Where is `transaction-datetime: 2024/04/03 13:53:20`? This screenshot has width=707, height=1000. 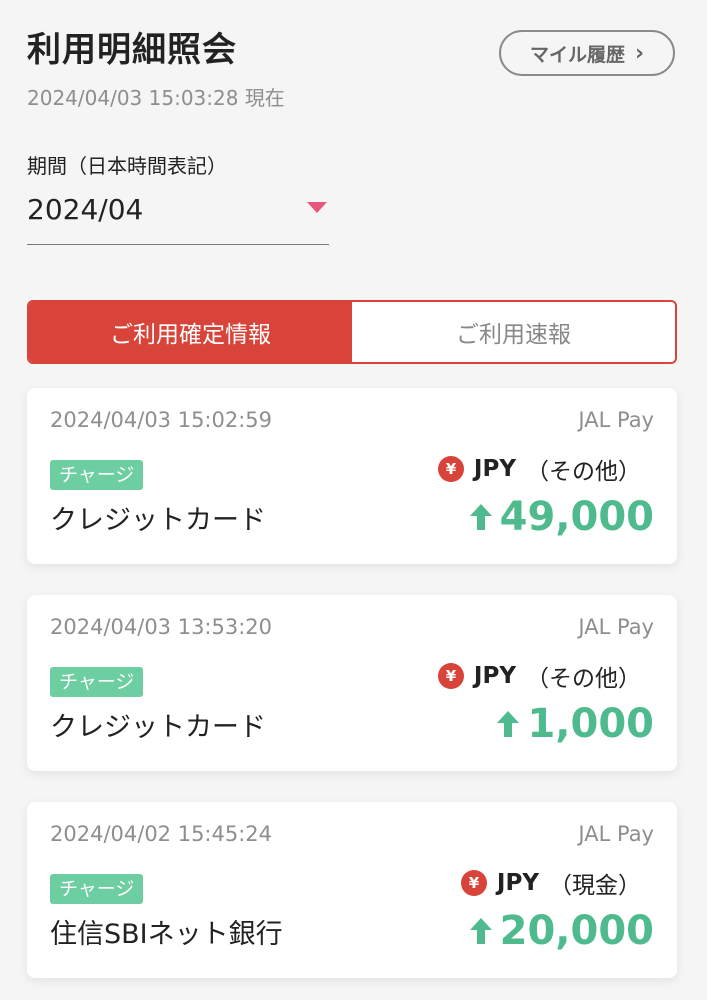 transaction-datetime: 2024/04/03 13:53:20 is located at coordinates (161, 627).